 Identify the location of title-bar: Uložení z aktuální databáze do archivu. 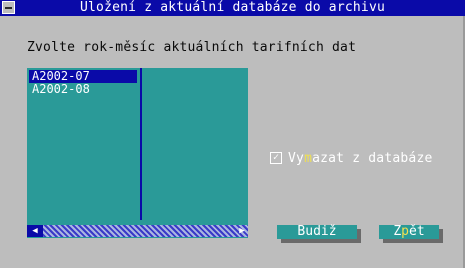
(232, 8).